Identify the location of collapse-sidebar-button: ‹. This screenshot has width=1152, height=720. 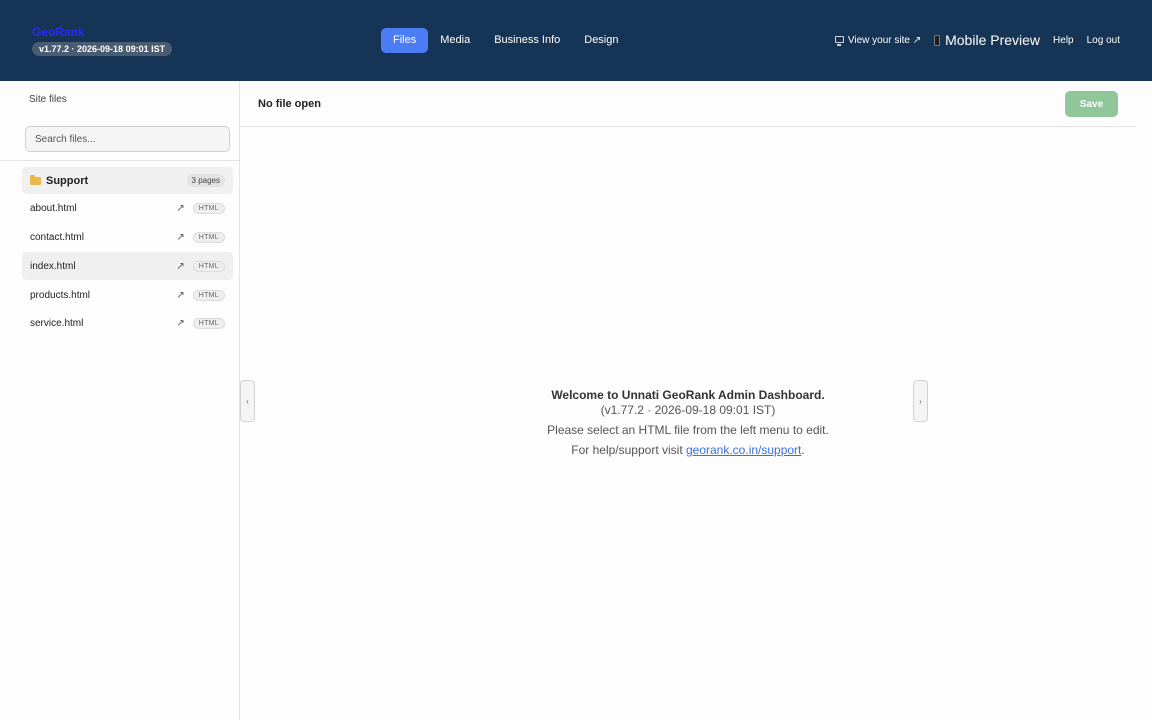
(247, 401).